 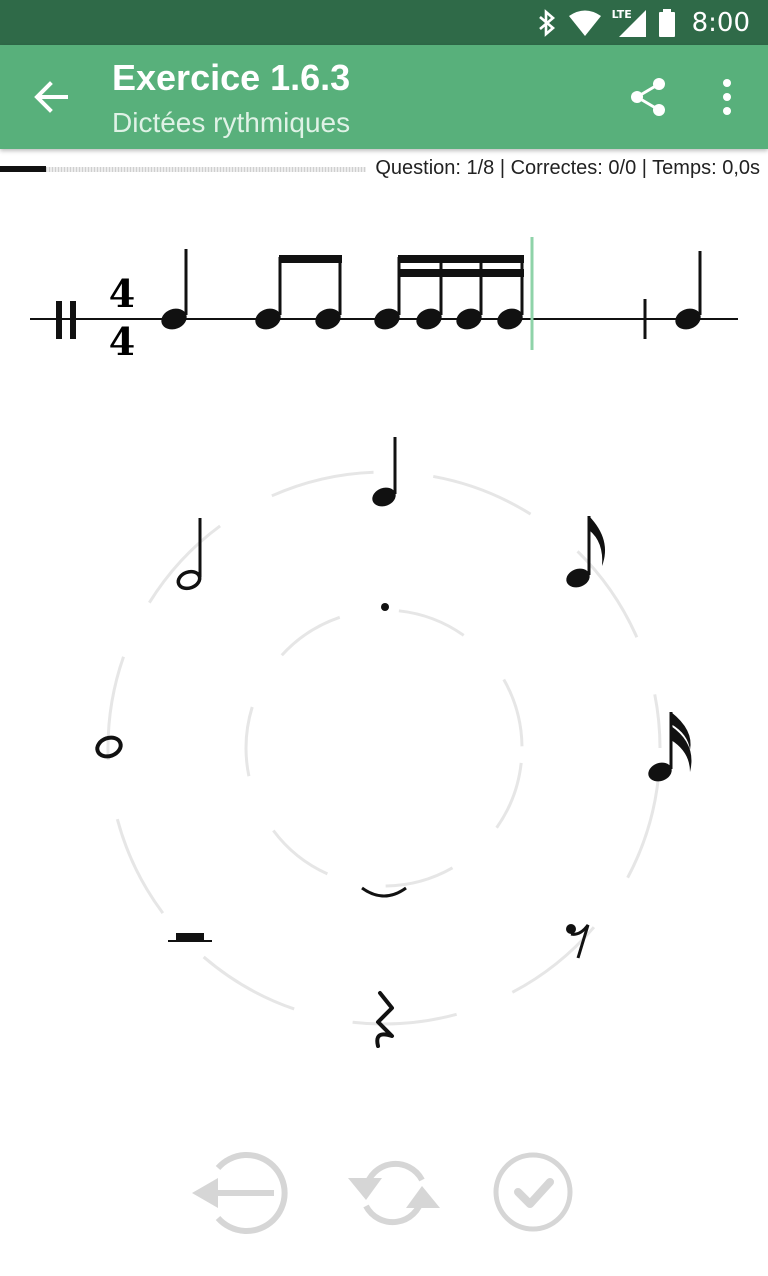 What do you see at coordinates (190, 937) in the screenshot?
I see `half-rest-icon` at bounding box center [190, 937].